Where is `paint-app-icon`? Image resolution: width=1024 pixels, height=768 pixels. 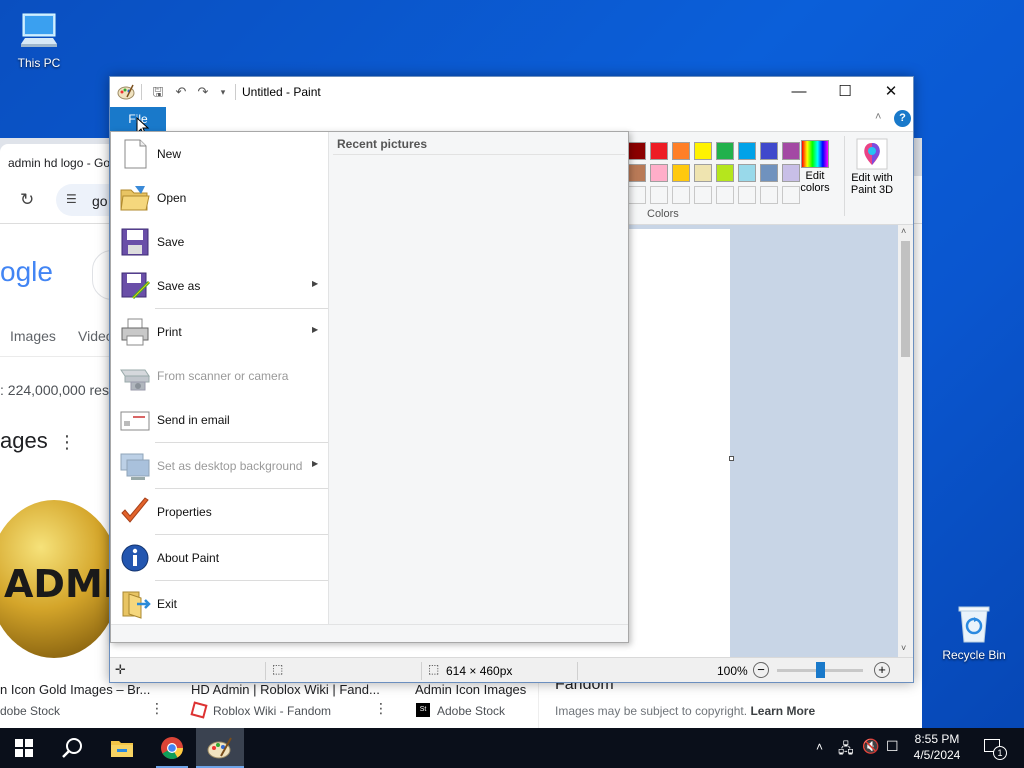 paint-app-icon is located at coordinates (126, 92).